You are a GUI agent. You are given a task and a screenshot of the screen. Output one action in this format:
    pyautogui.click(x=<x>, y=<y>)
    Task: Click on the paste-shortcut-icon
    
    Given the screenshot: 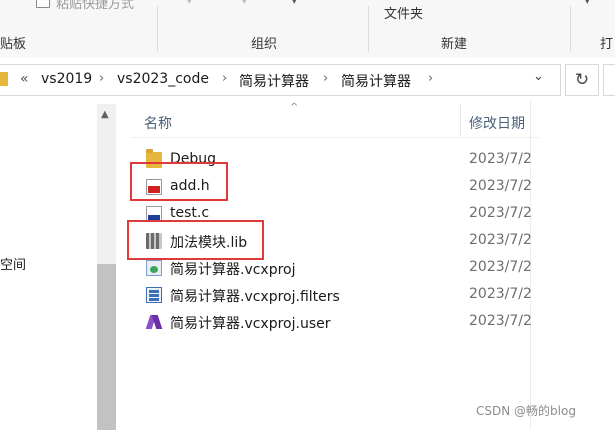 What is the action you would take?
    pyautogui.click(x=43, y=4)
    